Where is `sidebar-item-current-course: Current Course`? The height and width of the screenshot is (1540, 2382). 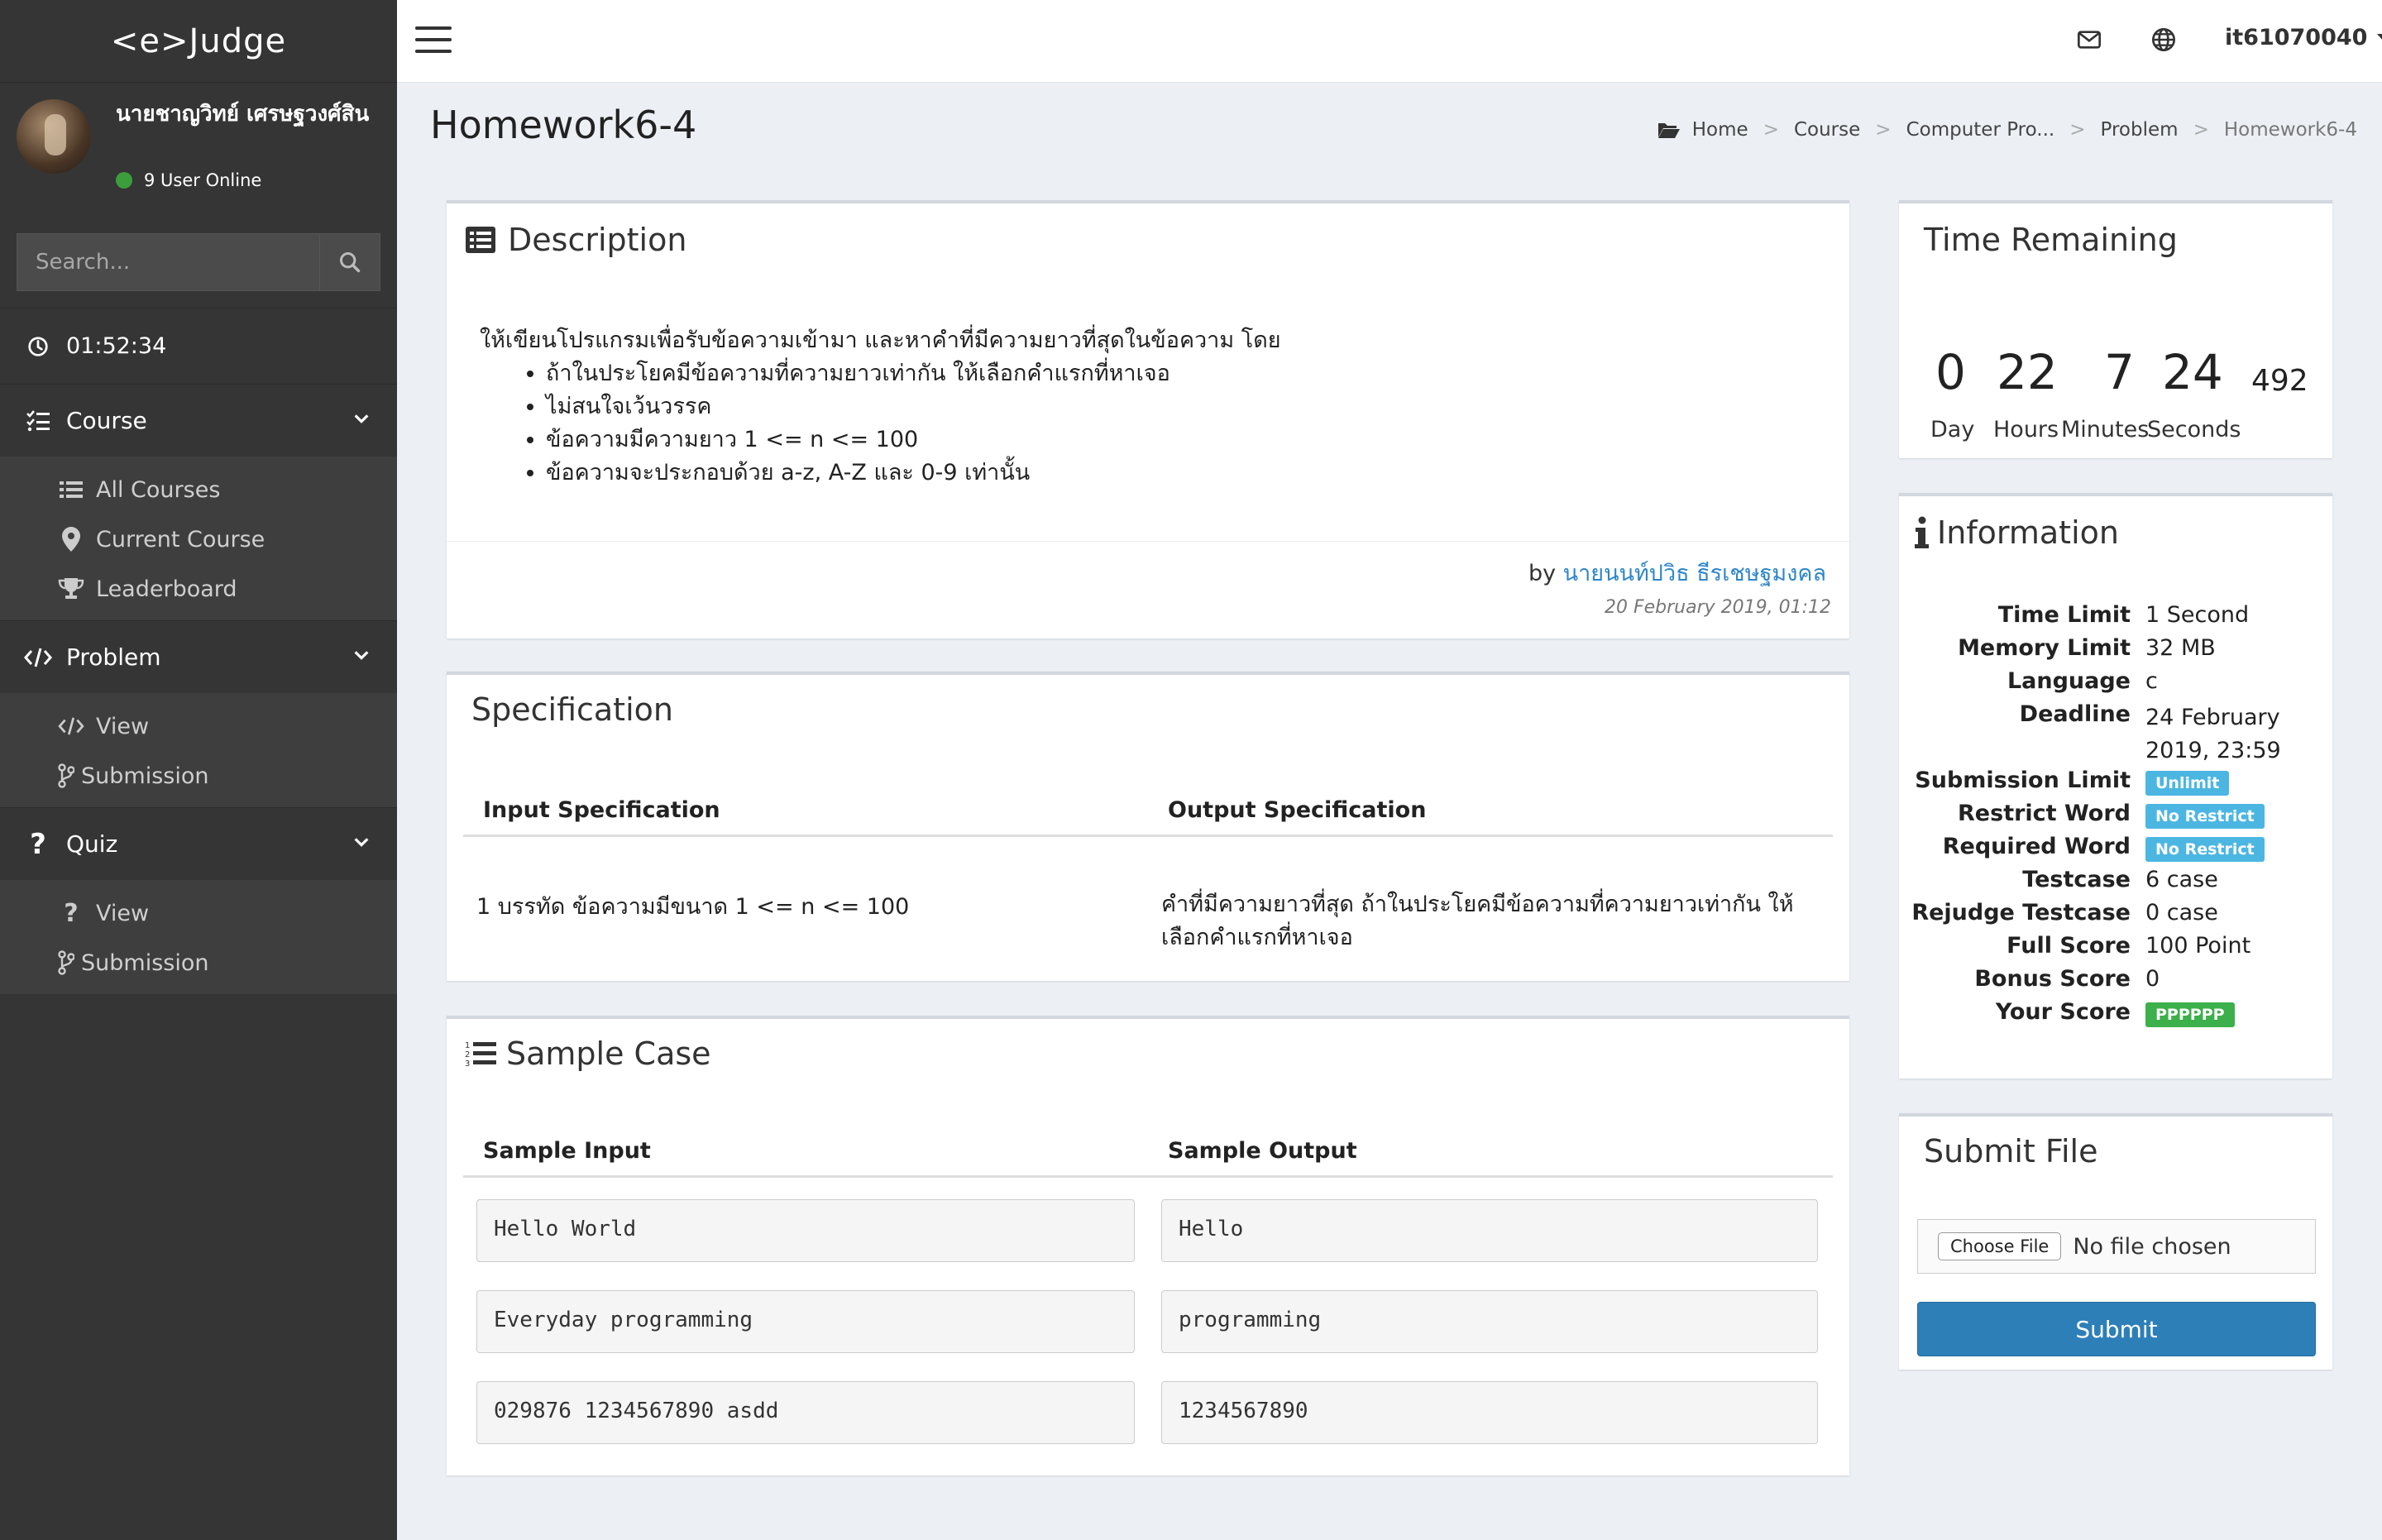
sidebar-item-current-course: Current Course is located at coordinates (198, 539).